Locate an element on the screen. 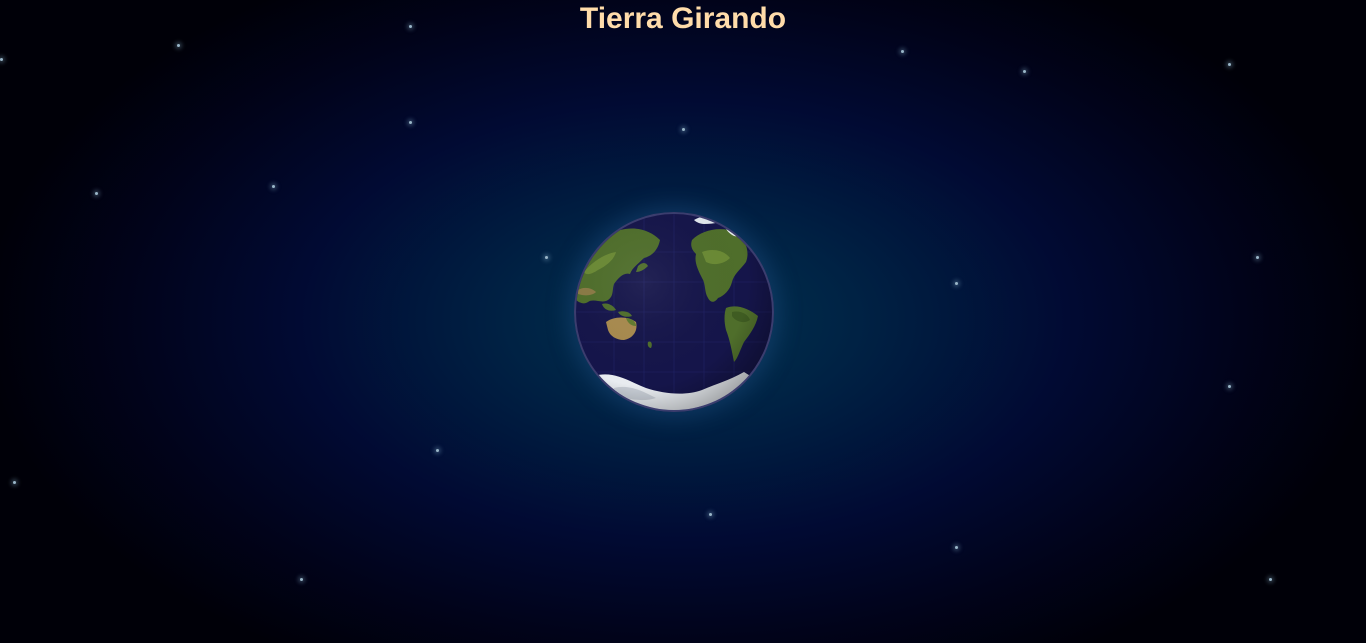 The width and height of the screenshot is (1366, 643). earth-globe is located at coordinates (674, 312).